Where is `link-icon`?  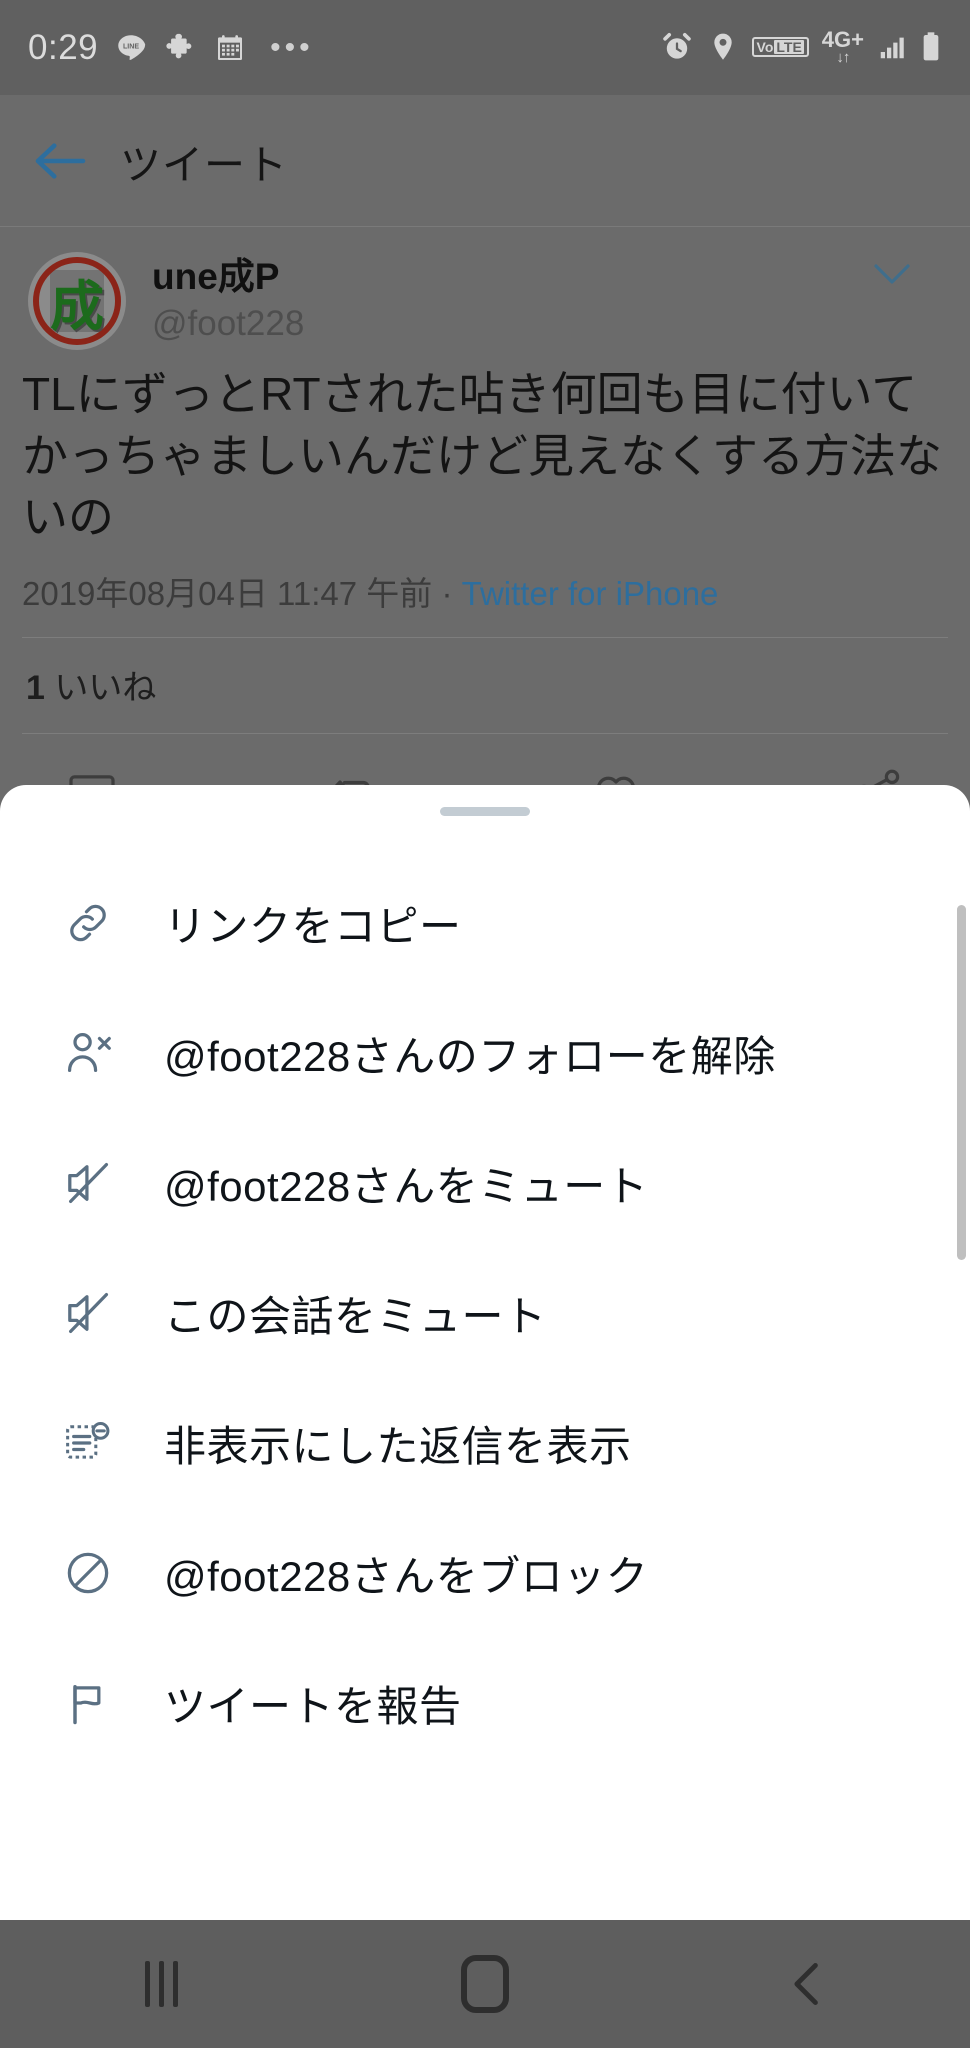
link-icon is located at coordinates (88, 923).